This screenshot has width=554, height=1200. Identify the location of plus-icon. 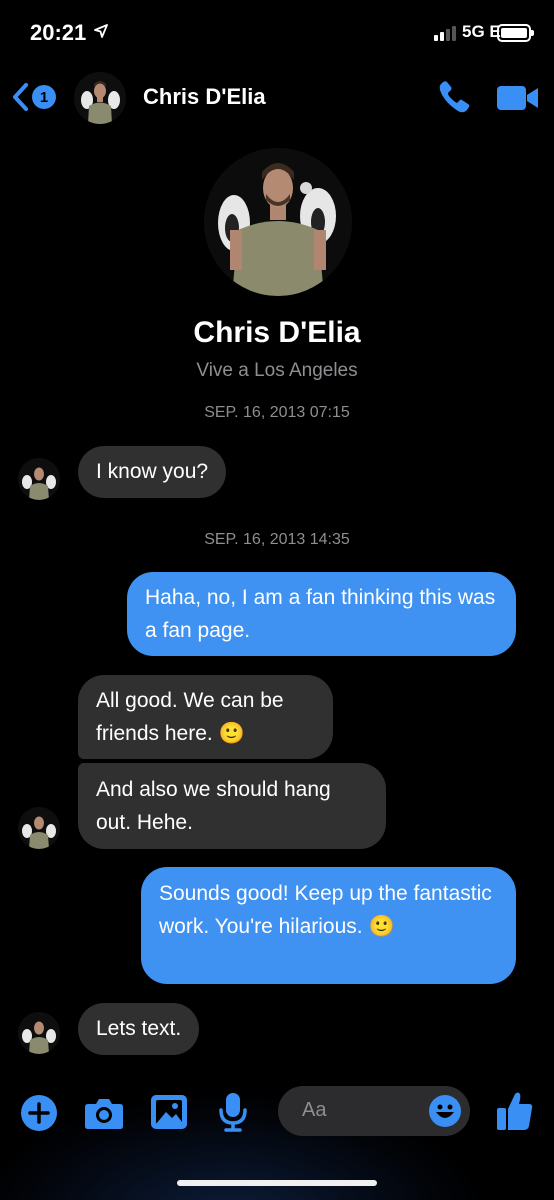
(39, 1113).